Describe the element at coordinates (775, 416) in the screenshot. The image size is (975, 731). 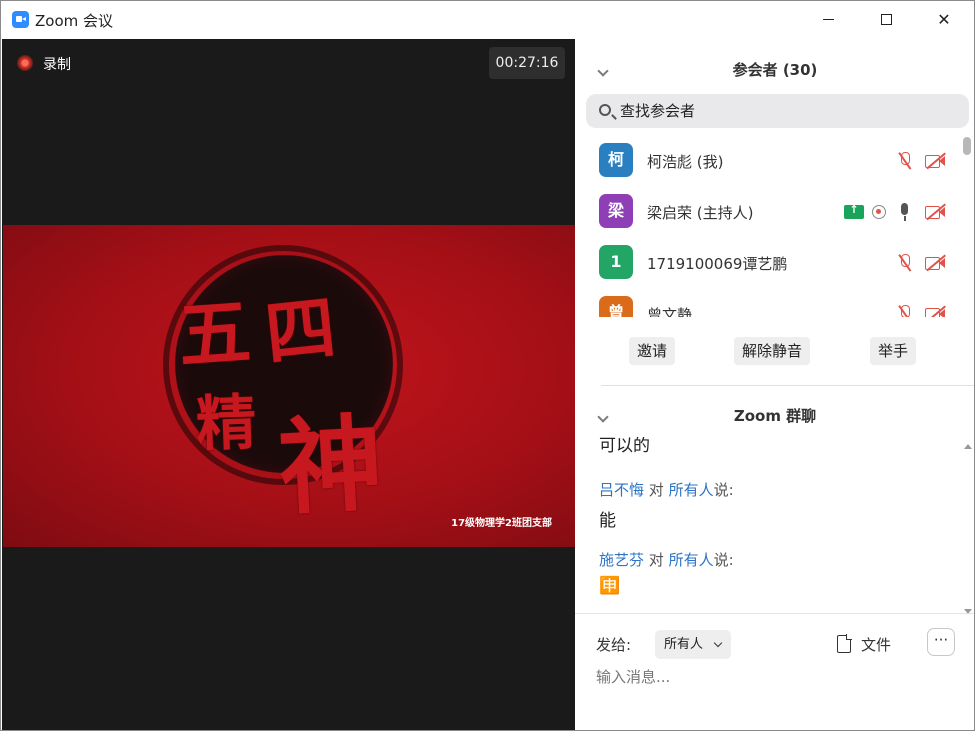
I see `chat-title: Zoom 群聊` at that location.